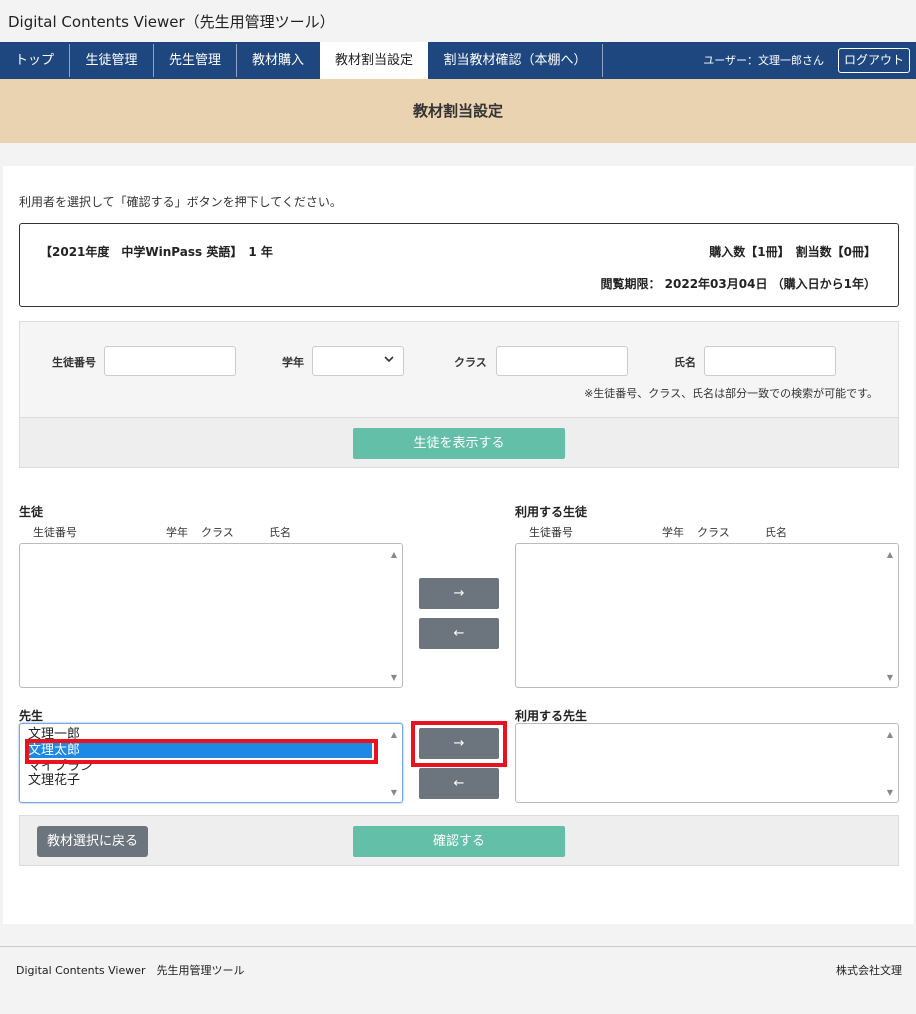 Image resolution: width=916 pixels, height=1014 pixels. What do you see at coordinates (515, 60) in the screenshot?
I see `nav-assigned-material-check: 割当教材確認（本棚へ）` at bounding box center [515, 60].